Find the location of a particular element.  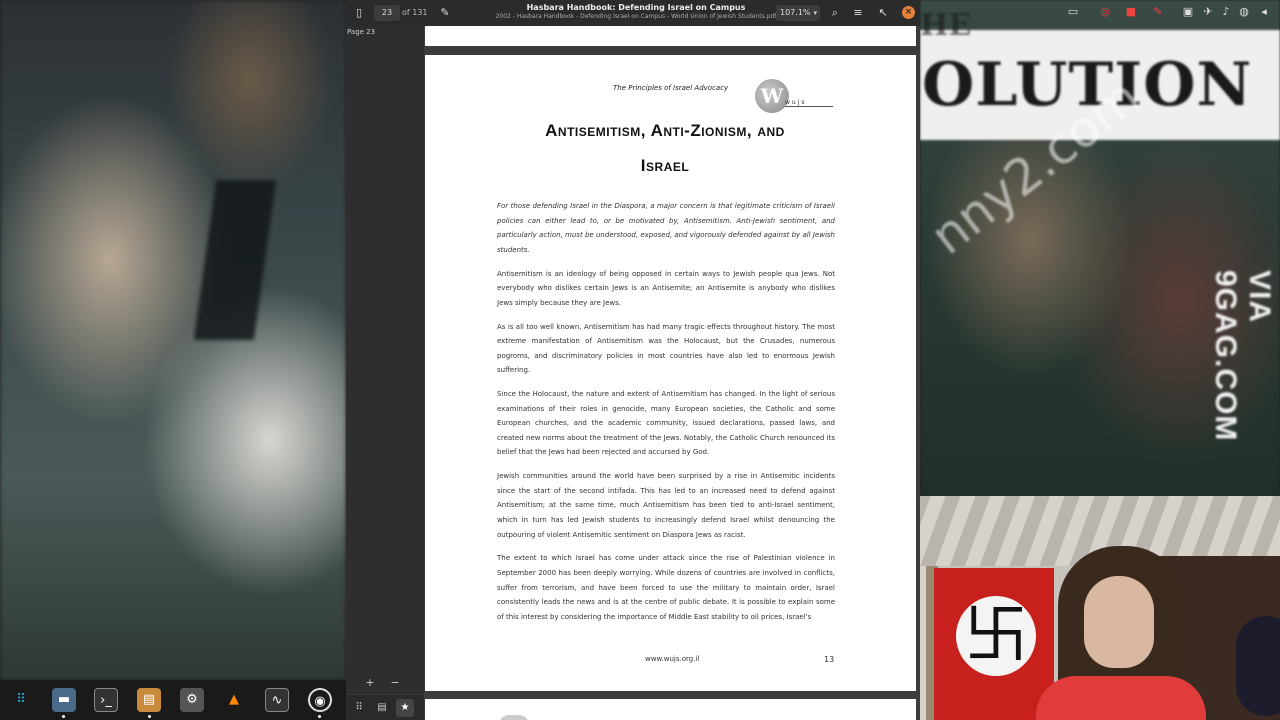

window-icon: ▣ is located at coordinates (1188, 12).